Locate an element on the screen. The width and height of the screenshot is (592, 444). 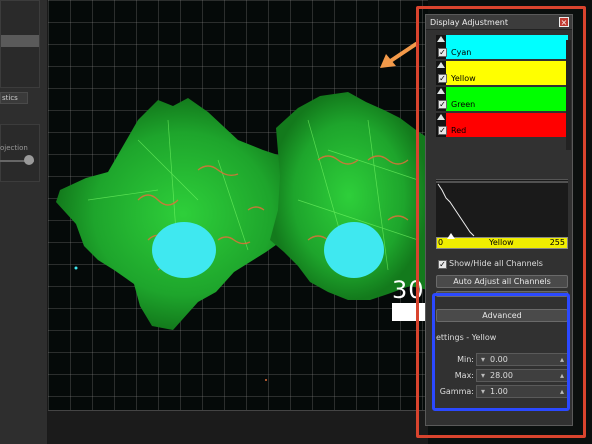
range-min-value: 0 is located at coordinates (441, 242).